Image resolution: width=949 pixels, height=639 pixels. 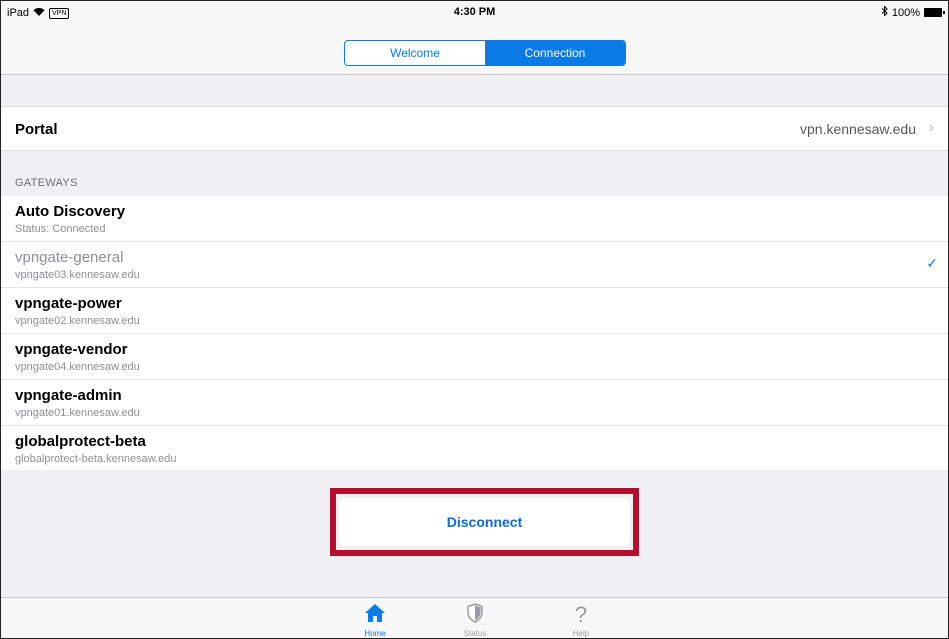 I want to click on gateway-host: vpngate04.kennesaw.edu, so click(x=77, y=367).